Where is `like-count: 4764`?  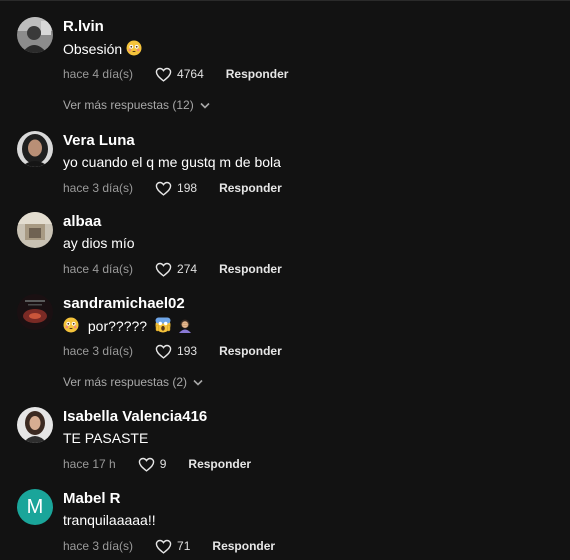
like-count: 4764 is located at coordinates (190, 74).